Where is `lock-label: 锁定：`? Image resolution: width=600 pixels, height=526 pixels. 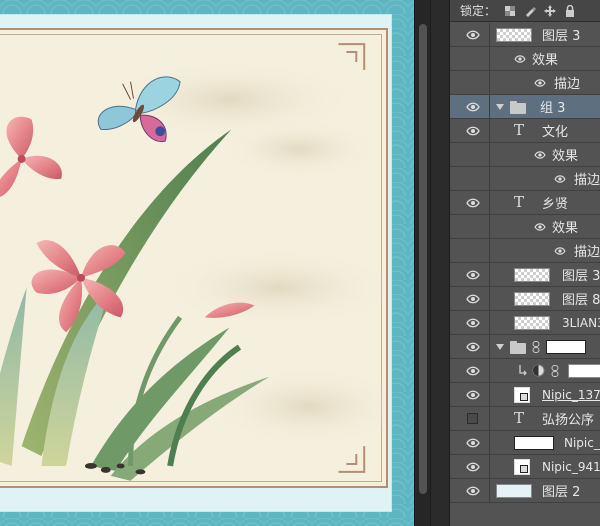
lock-label: 锁定： is located at coordinates (478, 11).